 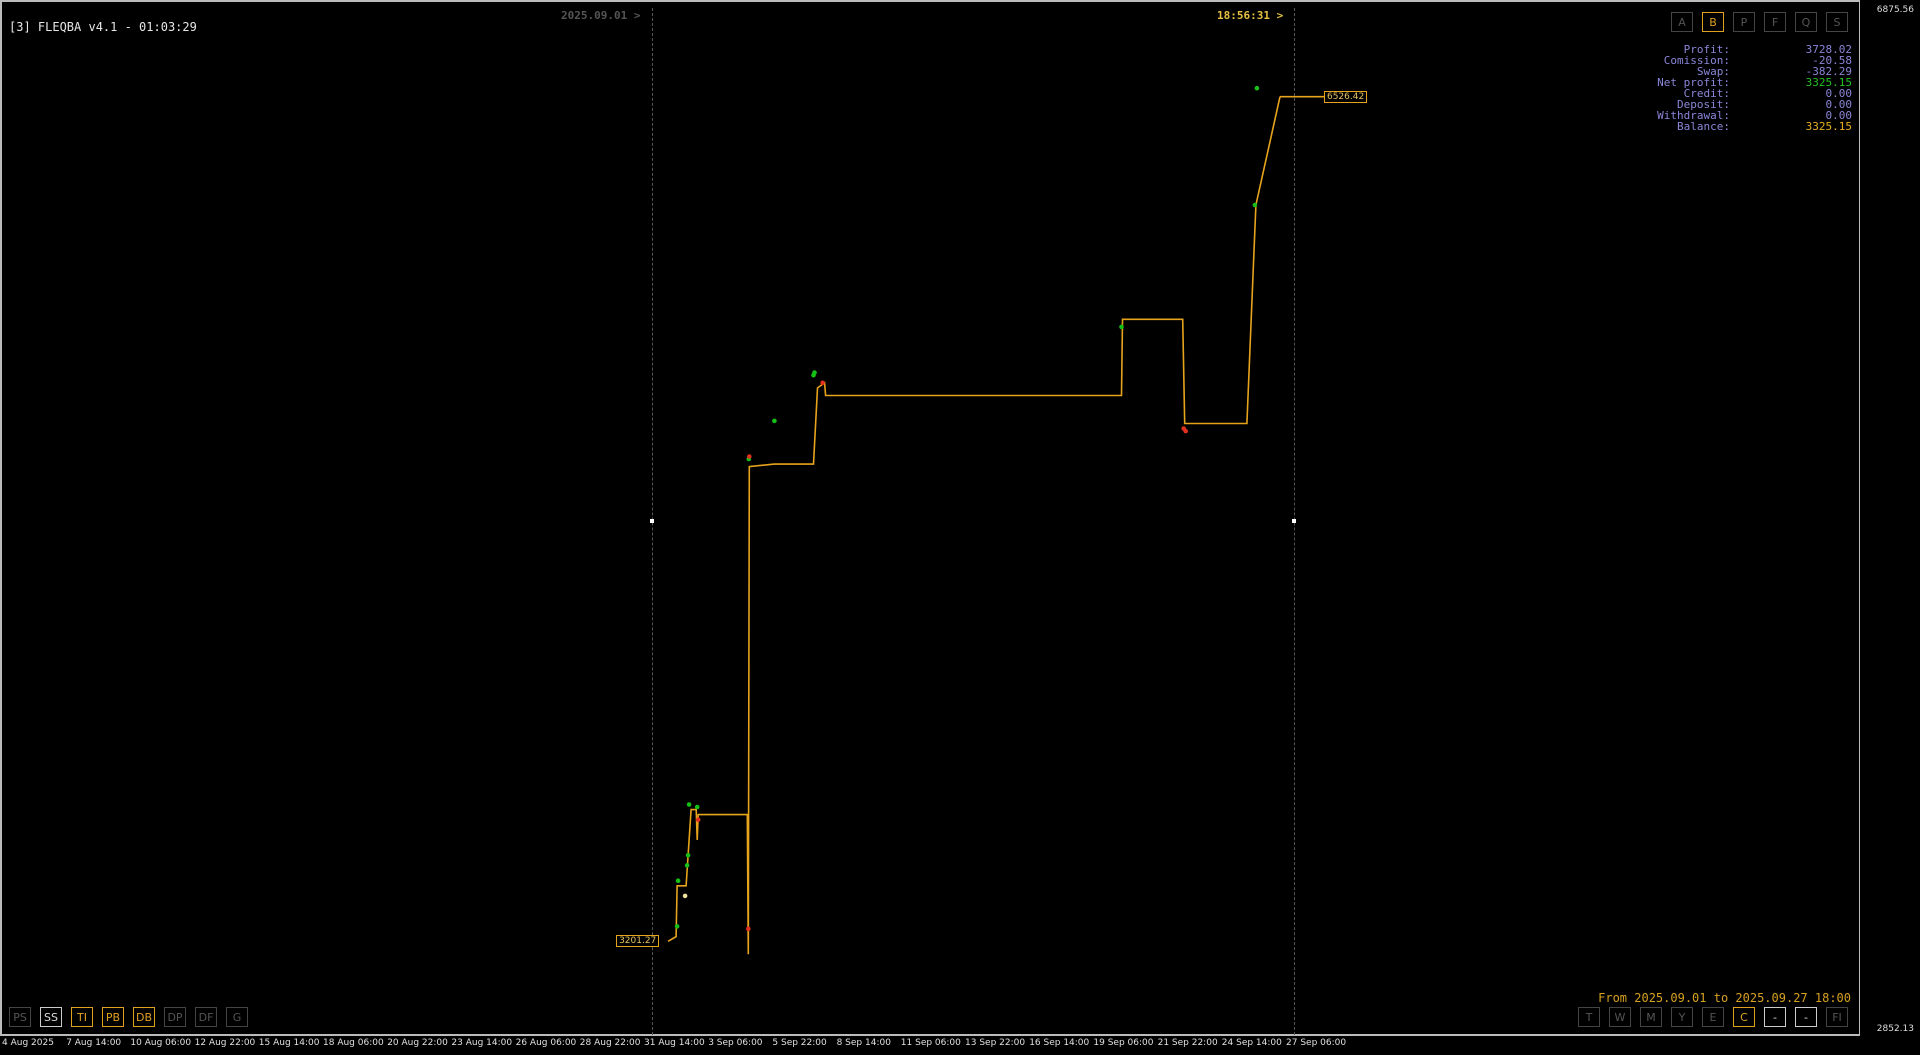 I want to click on br-button-7: -, so click(x=1806, y=1017).